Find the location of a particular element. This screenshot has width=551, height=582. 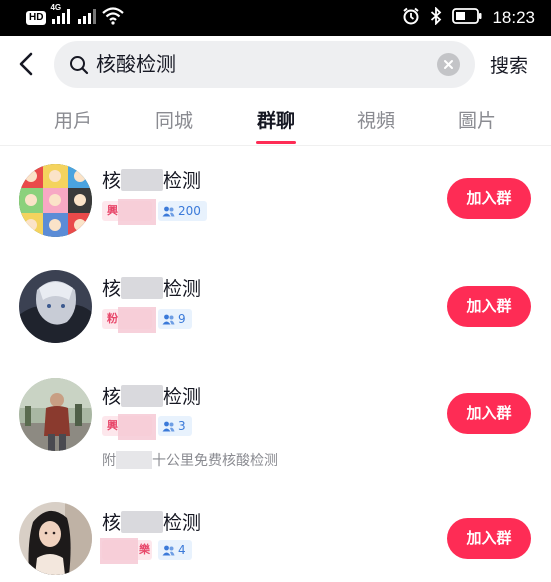

group-tags: 興 3 is located at coordinates (147, 427).